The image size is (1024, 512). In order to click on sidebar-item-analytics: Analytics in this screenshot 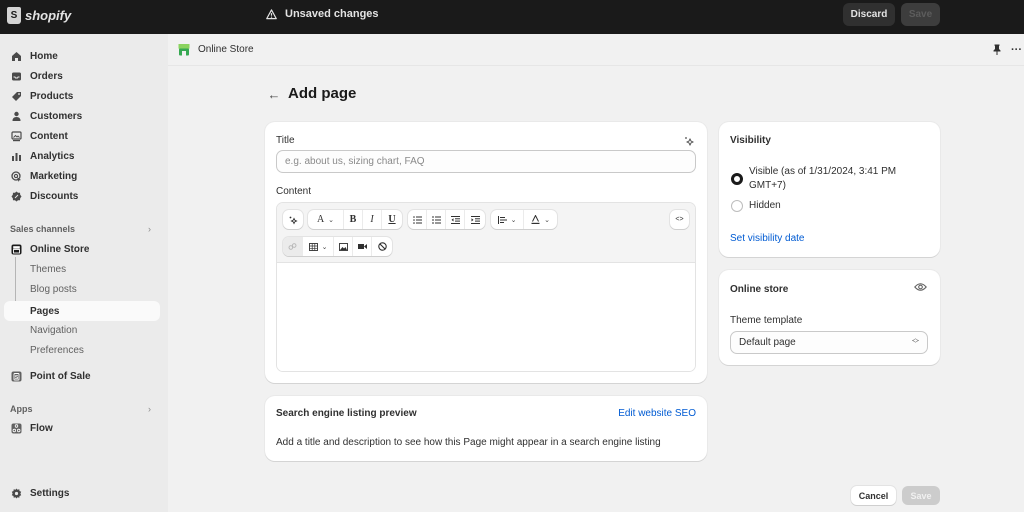, I will do `click(82, 156)`.